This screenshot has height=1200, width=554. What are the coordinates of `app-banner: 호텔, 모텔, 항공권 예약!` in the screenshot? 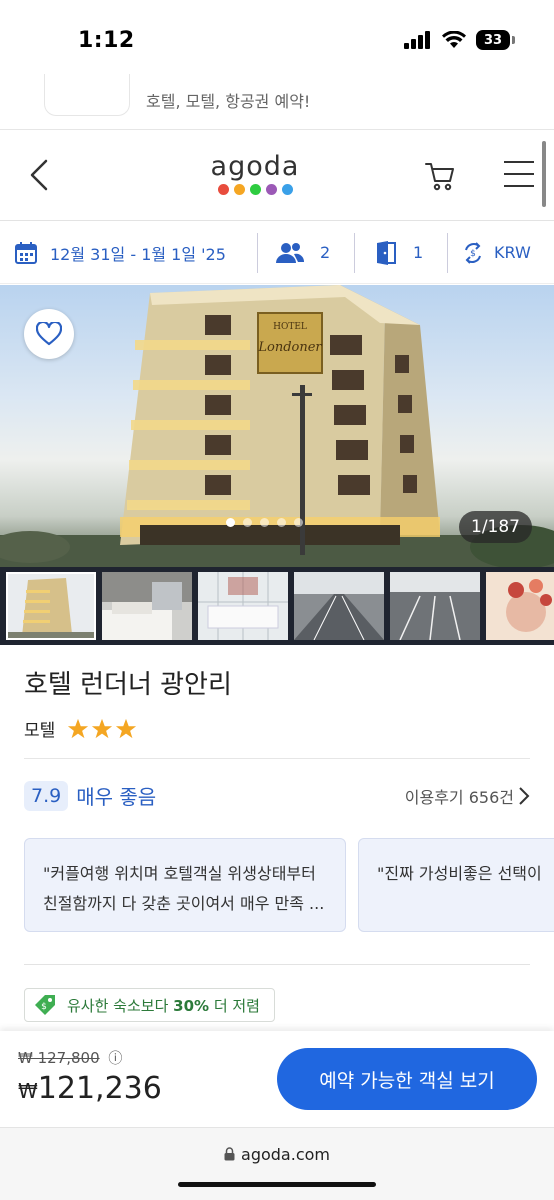 It's located at (277, 99).